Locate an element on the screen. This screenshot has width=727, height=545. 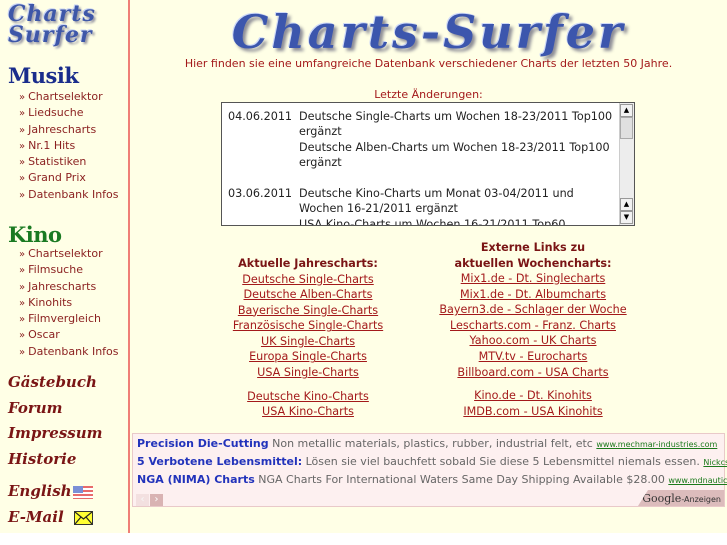
external-links-heading-1: Externe Links zu is located at coordinates (533, 247).